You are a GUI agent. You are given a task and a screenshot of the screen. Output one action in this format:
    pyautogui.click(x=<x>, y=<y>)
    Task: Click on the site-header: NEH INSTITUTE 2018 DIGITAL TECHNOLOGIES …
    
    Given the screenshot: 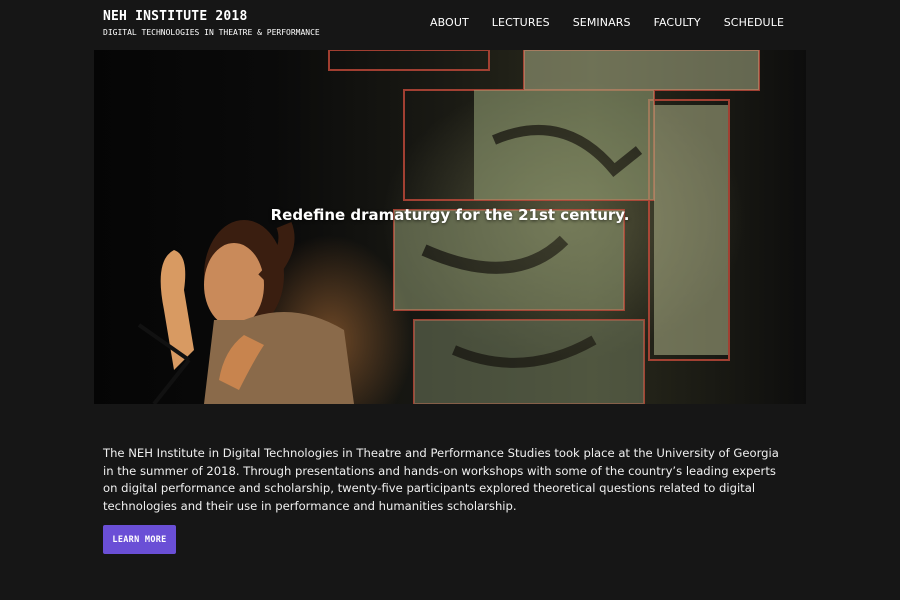 What is the action you would take?
    pyautogui.click(x=450, y=25)
    